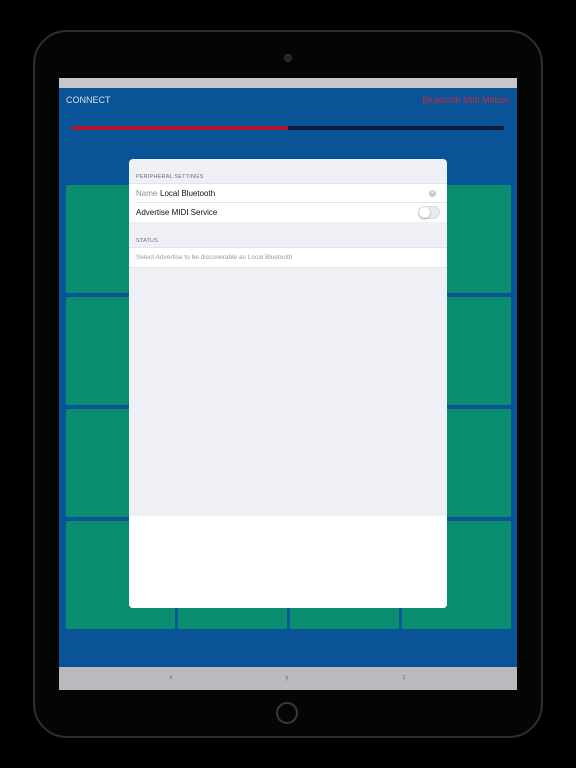 Image resolution: width=576 pixels, height=768 pixels. What do you see at coordinates (432, 193) in the screenshot?
I see `clear-icon: ✕` at bounding box center [432, 193].